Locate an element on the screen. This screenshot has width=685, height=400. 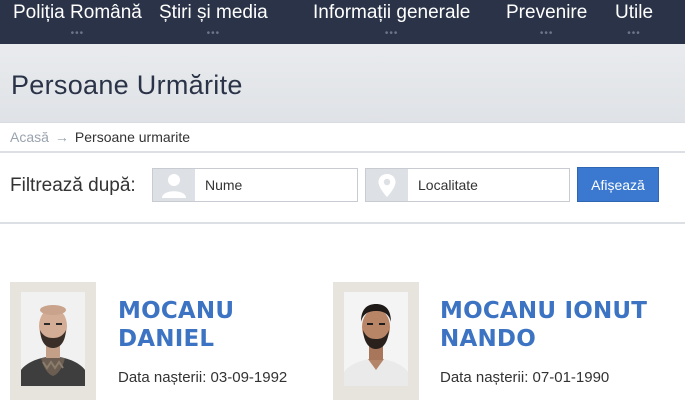
nav-item-informatii-generale: Informații generale ••• is located at coordinates (391, 22).